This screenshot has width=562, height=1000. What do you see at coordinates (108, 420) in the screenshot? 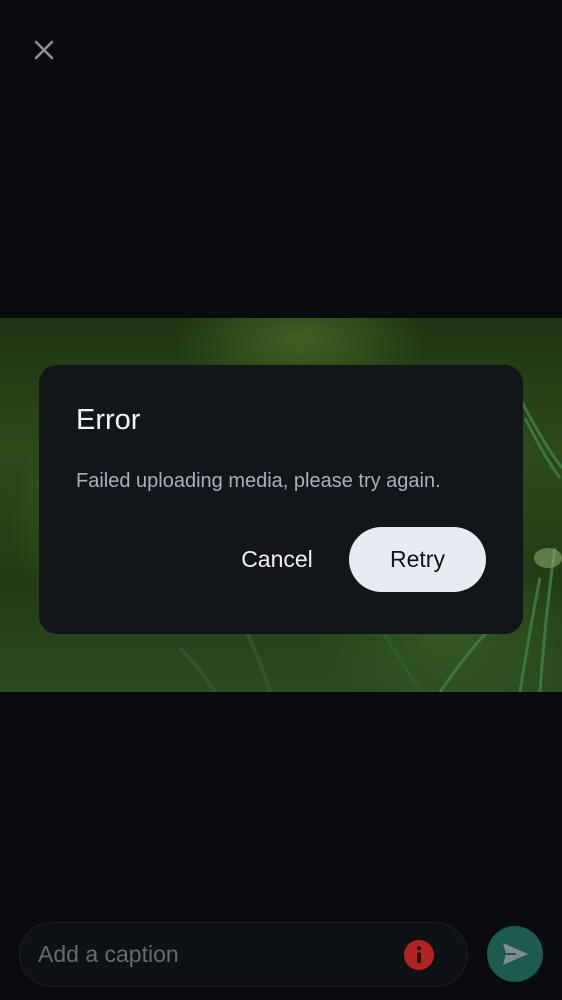
I see `dialog-title: Error` at bounding box center [108, 420].